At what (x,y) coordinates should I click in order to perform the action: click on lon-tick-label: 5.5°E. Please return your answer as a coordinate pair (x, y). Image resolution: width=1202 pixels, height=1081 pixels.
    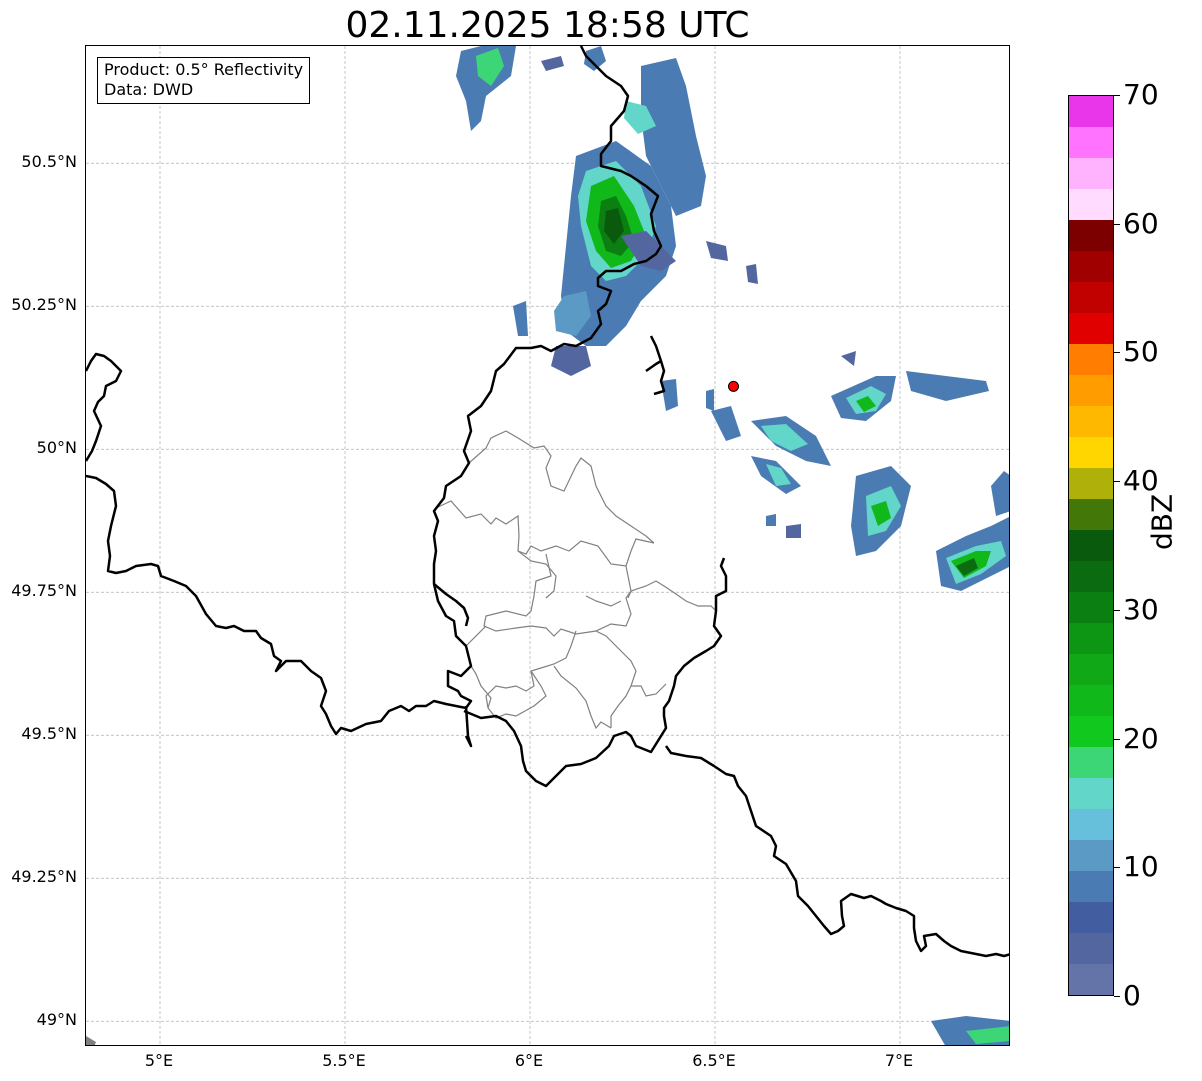
    Looking at the image, I should click on (344, 1060).